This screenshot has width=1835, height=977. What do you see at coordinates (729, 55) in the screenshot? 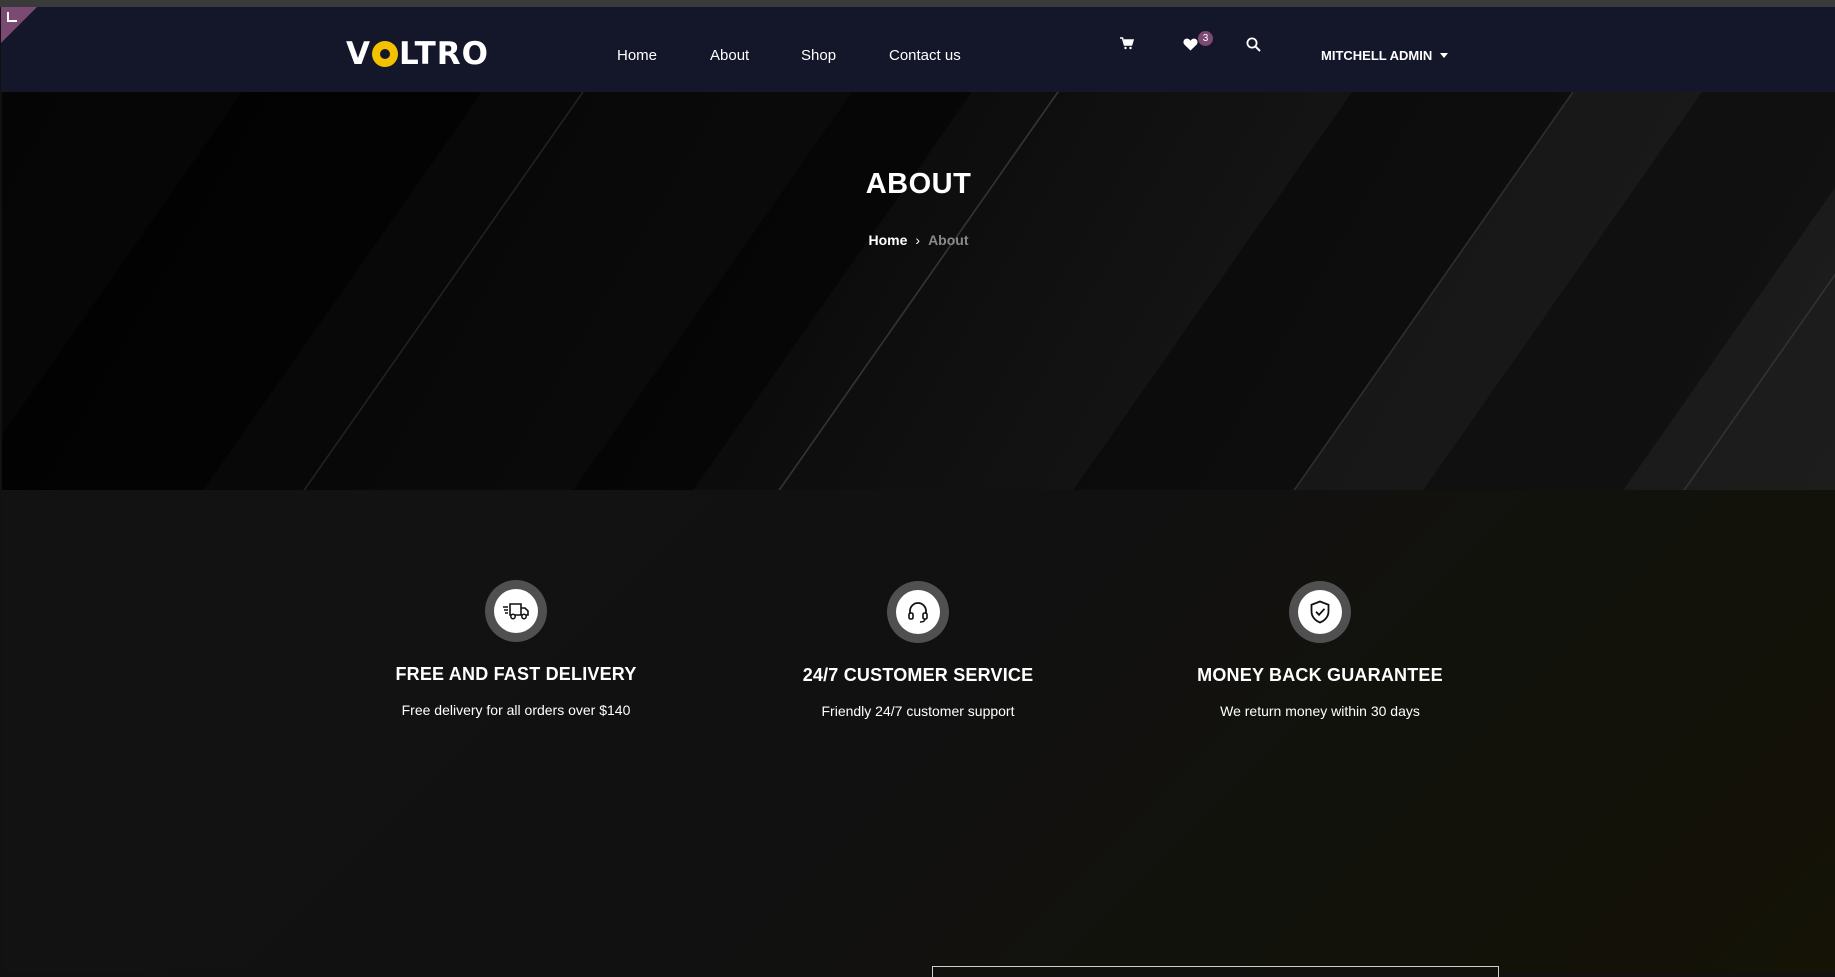
I see `nav-about: About` at bounding box center [729, 55].